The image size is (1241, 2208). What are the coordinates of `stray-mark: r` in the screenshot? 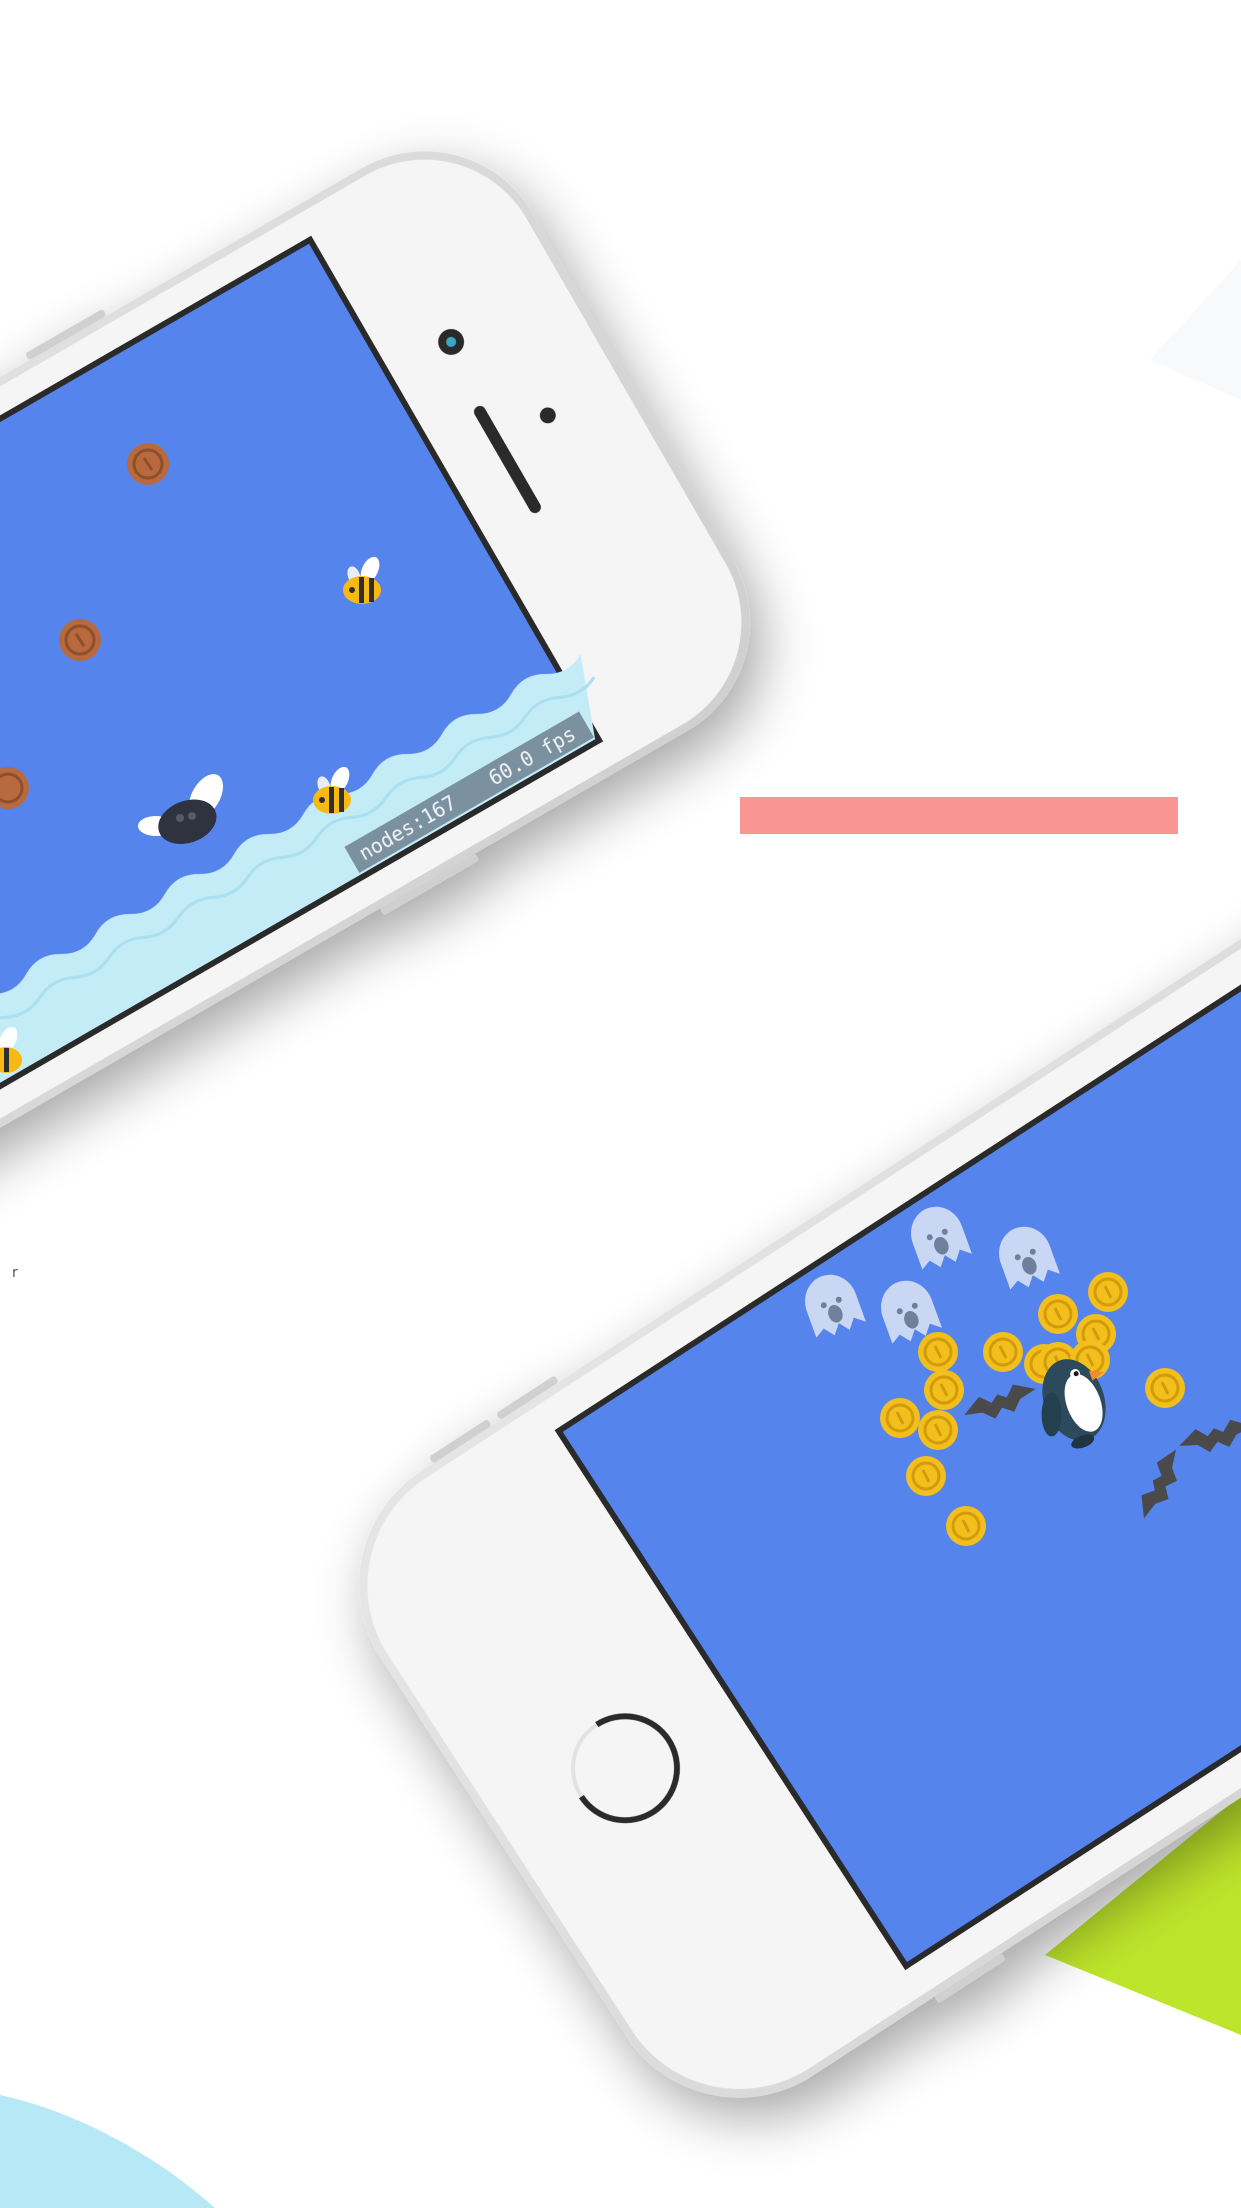 It's located at (15, 1273).